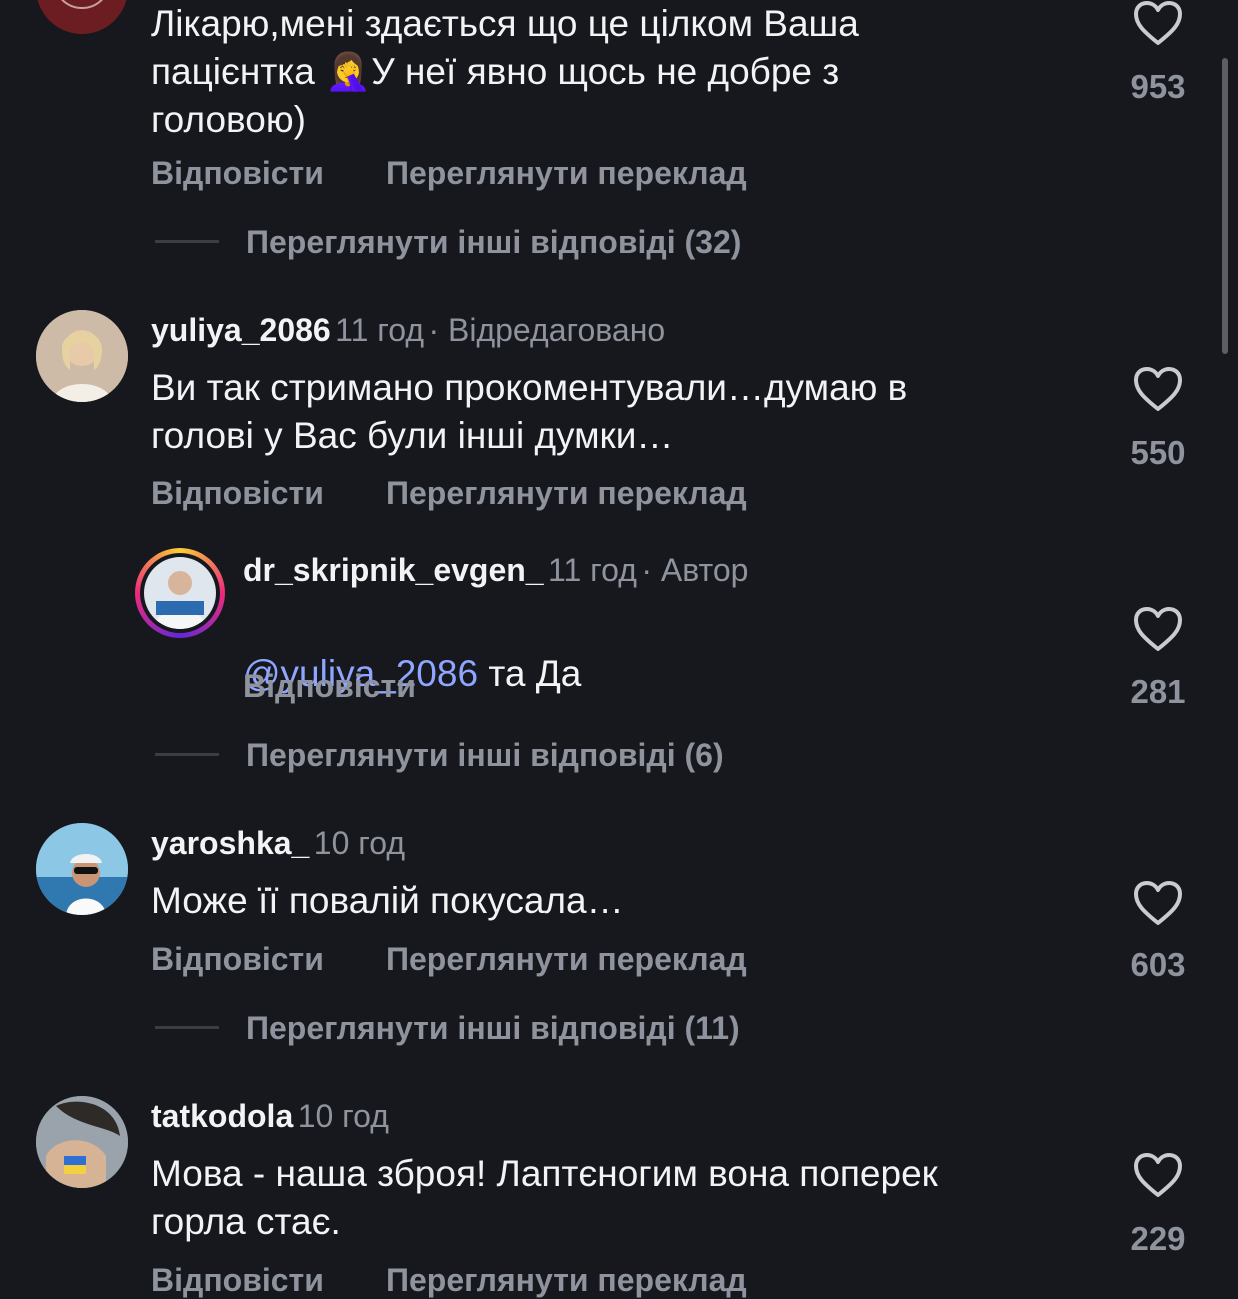 This screenshot has height=1299, width=1238. What do you see at coordinates (180, 593) in the screenshot?
I see `story-avatar` at bounding box center [180, 593].